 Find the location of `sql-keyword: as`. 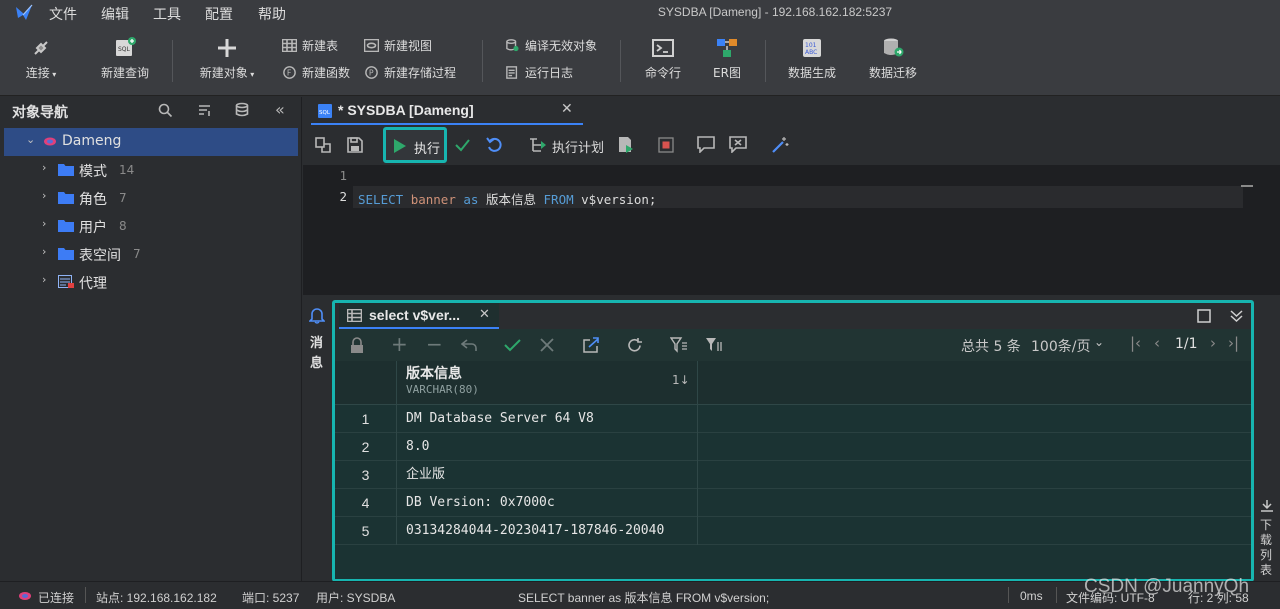

sql-keyword: as is located at coordinates (471, 199).